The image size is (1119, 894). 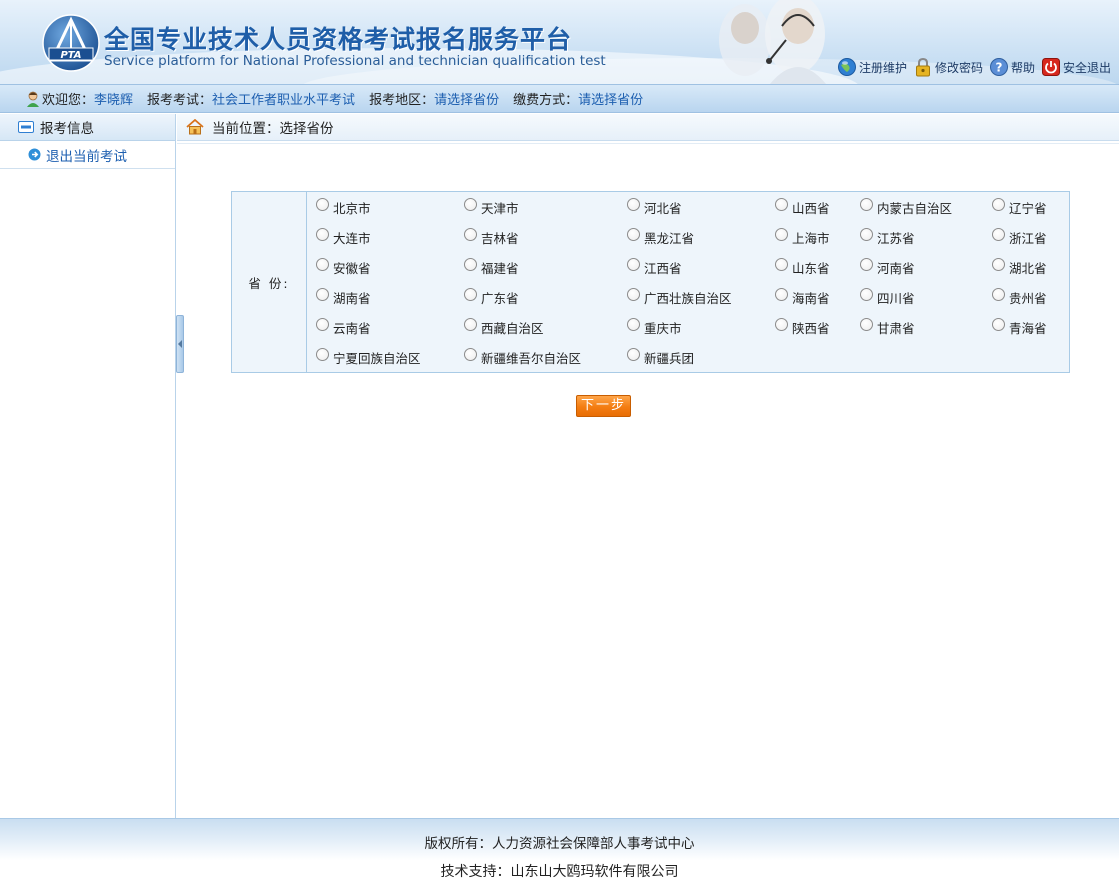 What do you see at coordinates (1028, 268) in the screenshot?
I see `province-option-label: 湖北省` at bounding box center [1028, 268].